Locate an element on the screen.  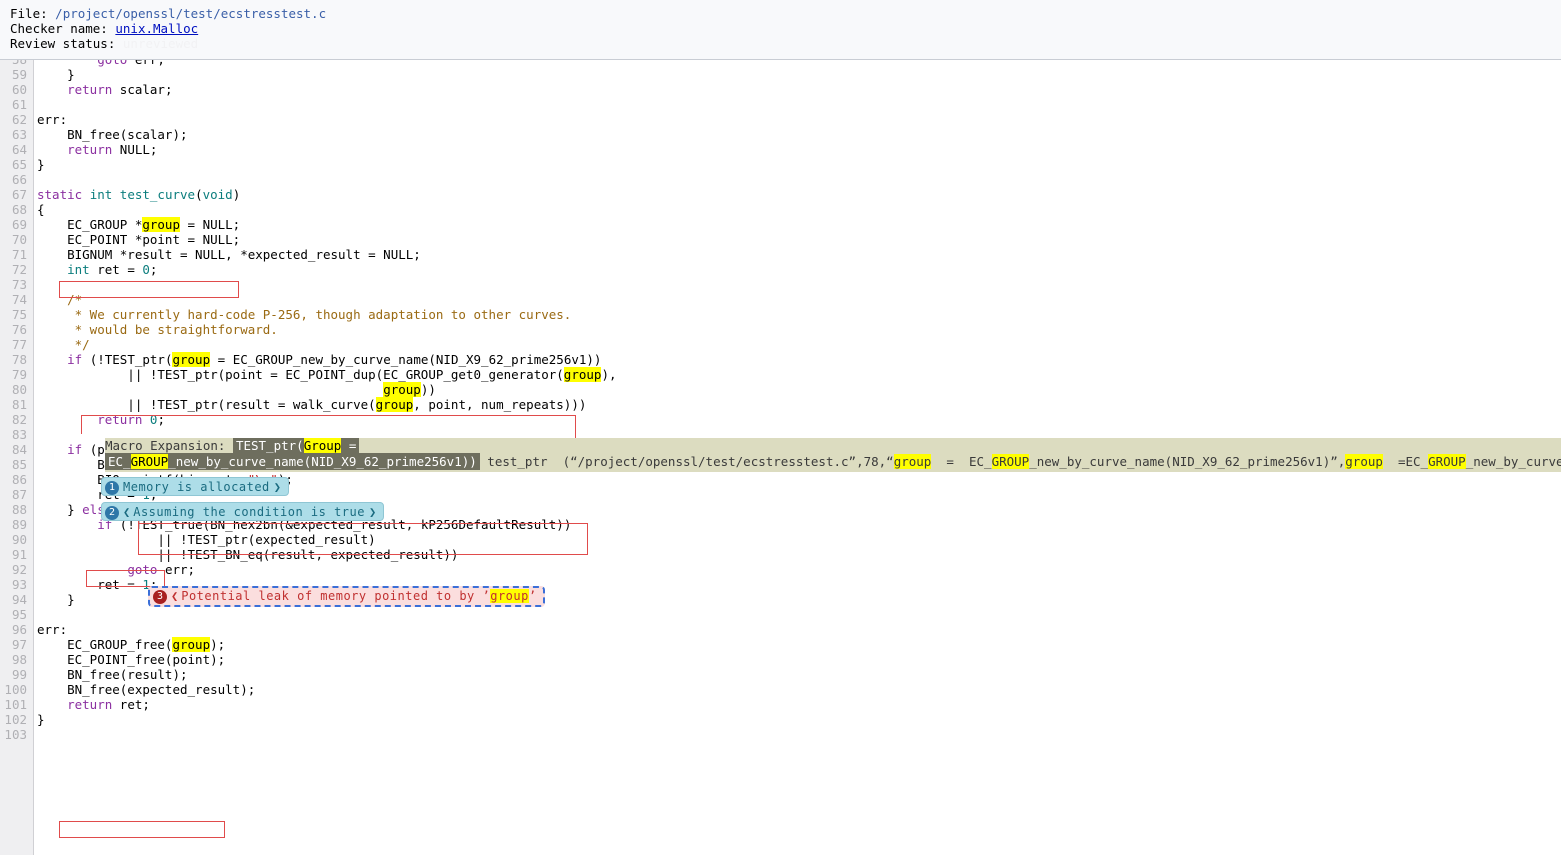
line-number: 89 is located at coordinates (19, 524).